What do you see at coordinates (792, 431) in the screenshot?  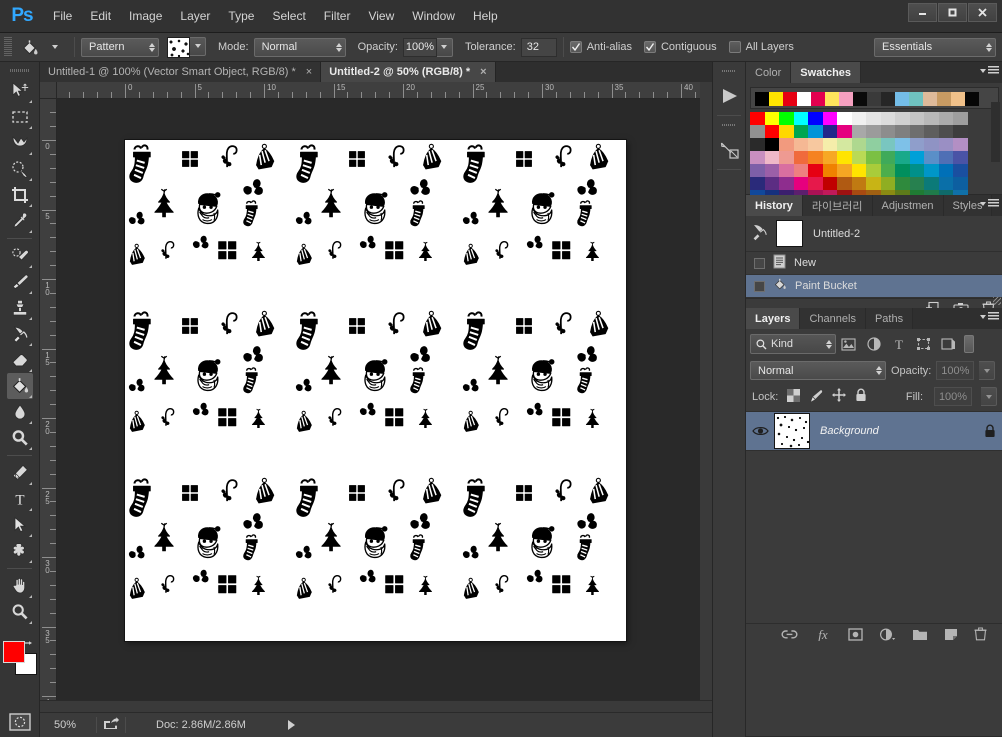 I see `layer-thumbnail` at bounding box center [792, 431].